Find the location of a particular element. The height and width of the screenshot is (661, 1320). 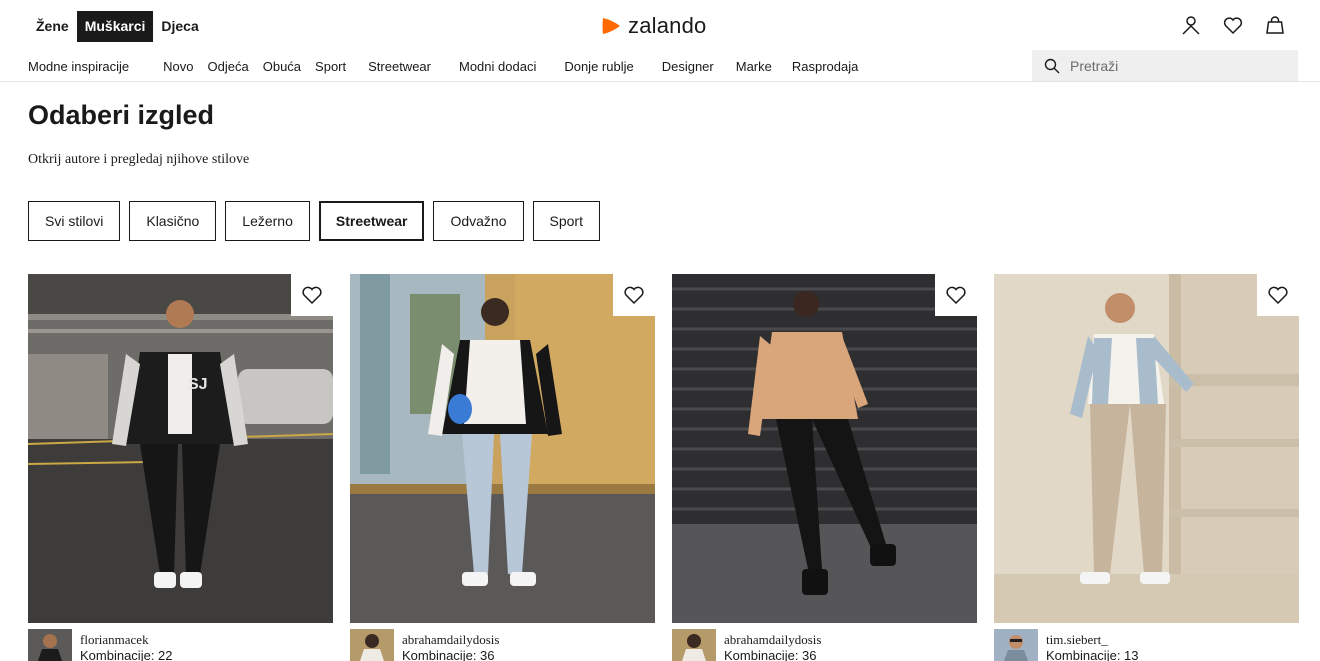

look-card: SJ florianmacek Kombinacije: 22 is located at coordinates (180, 467).